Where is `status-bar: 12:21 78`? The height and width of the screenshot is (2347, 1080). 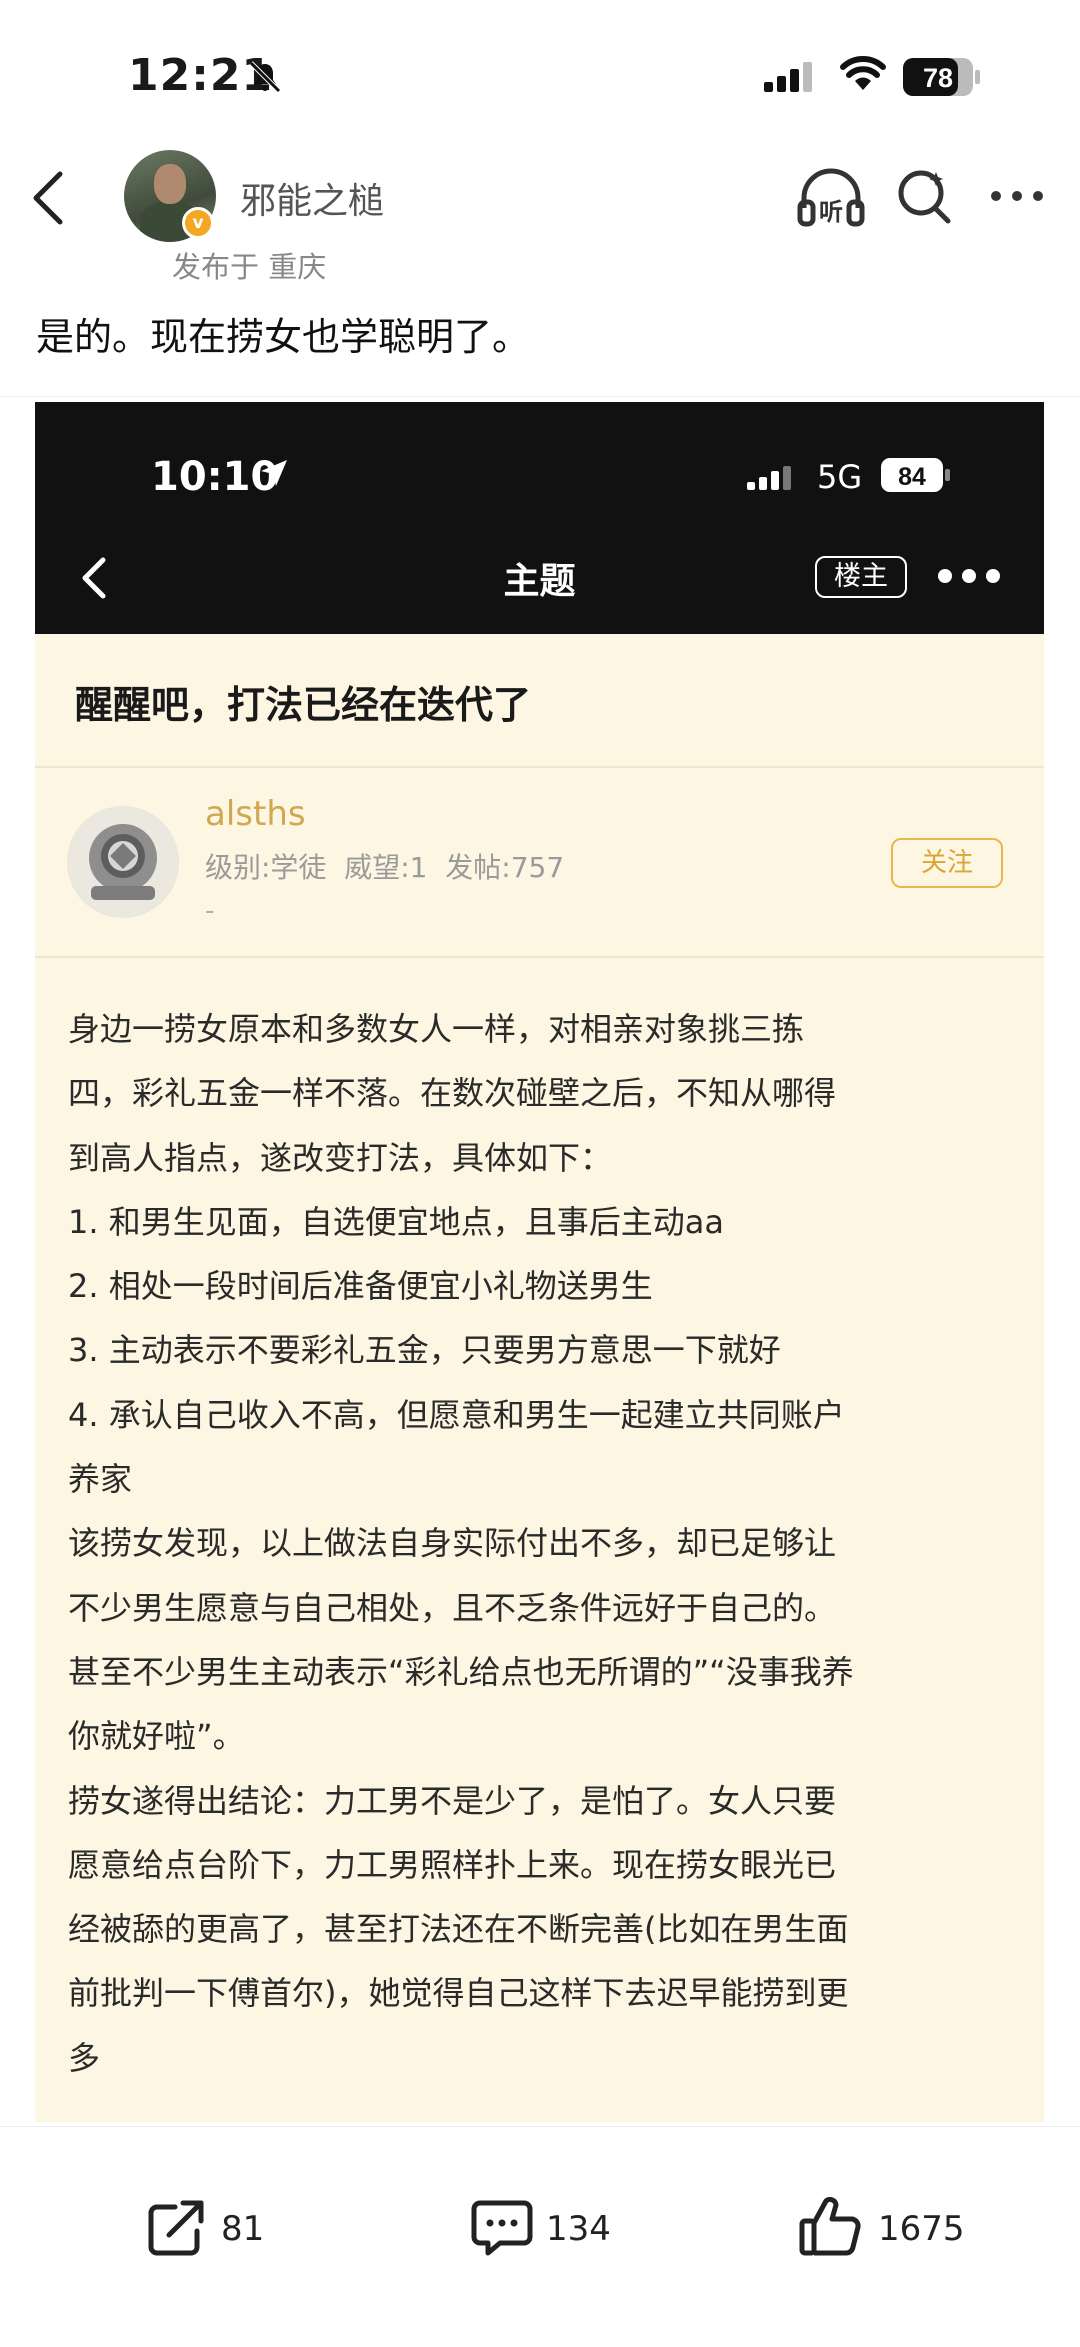 status-bar: 12:21 78 is located at coordinates (540, 75).